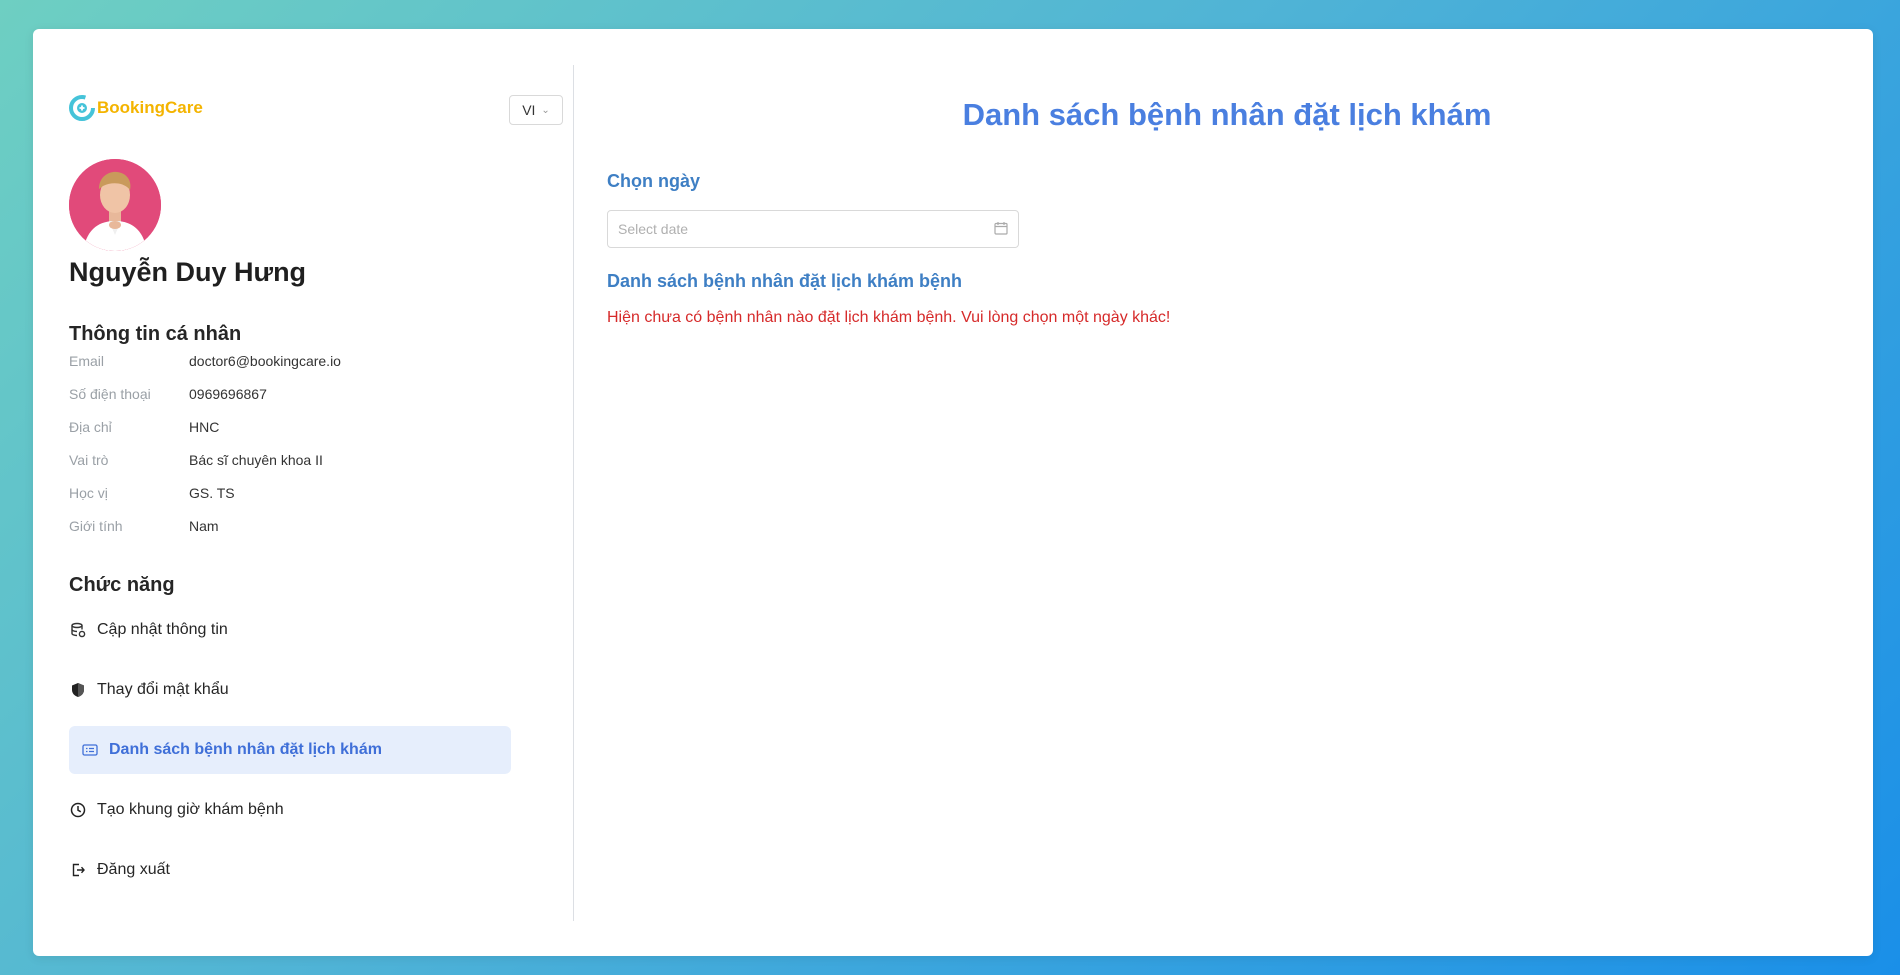  I want to click on brand-name: BookingCare, so click(150, 107).